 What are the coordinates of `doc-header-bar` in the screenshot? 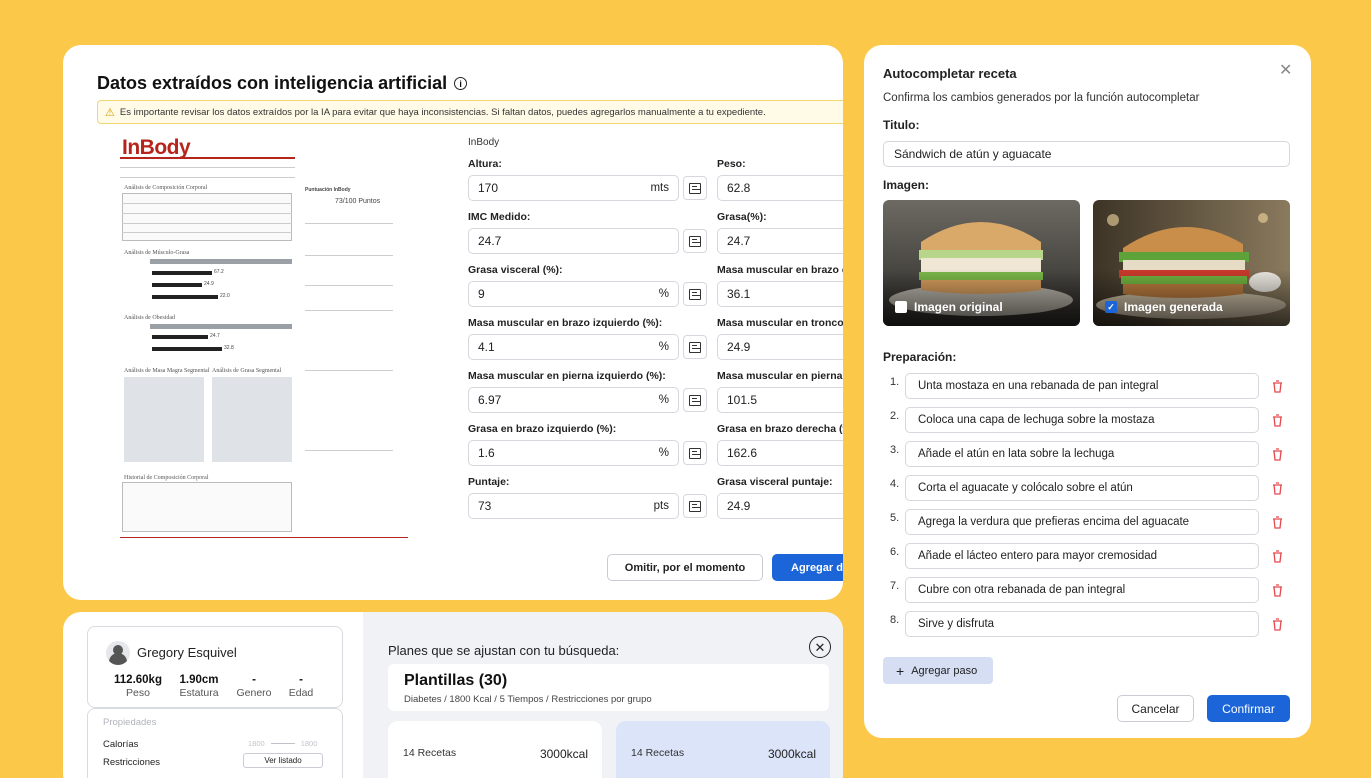 It's located at (221, 261).